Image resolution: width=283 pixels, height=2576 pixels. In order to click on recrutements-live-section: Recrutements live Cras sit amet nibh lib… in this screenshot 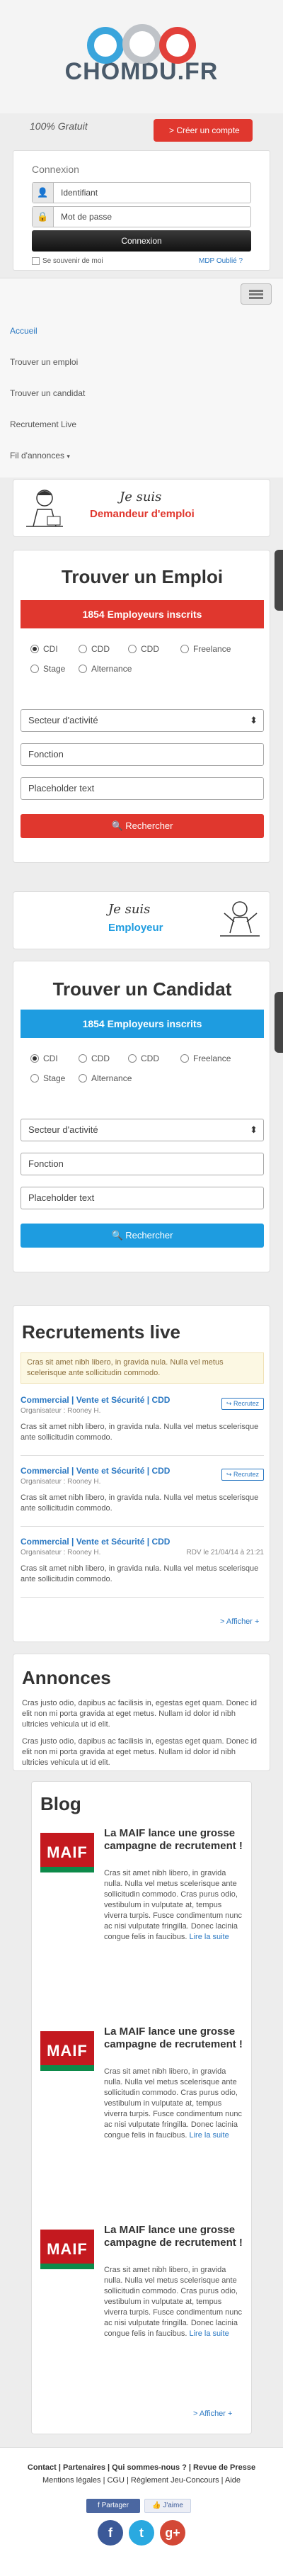, I will do `click(141, 1473)`.